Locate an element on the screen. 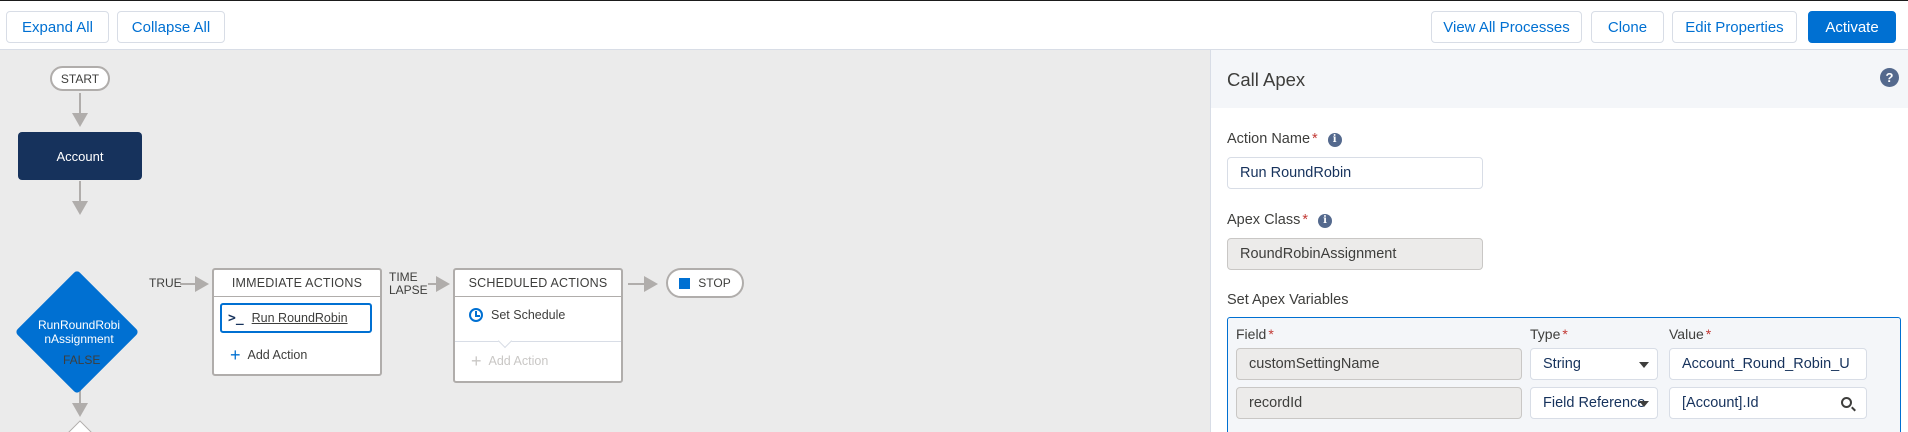 The image size is (1908, 432). add-immediate-action-button: + Add Action is located at coordinates (269, 355).